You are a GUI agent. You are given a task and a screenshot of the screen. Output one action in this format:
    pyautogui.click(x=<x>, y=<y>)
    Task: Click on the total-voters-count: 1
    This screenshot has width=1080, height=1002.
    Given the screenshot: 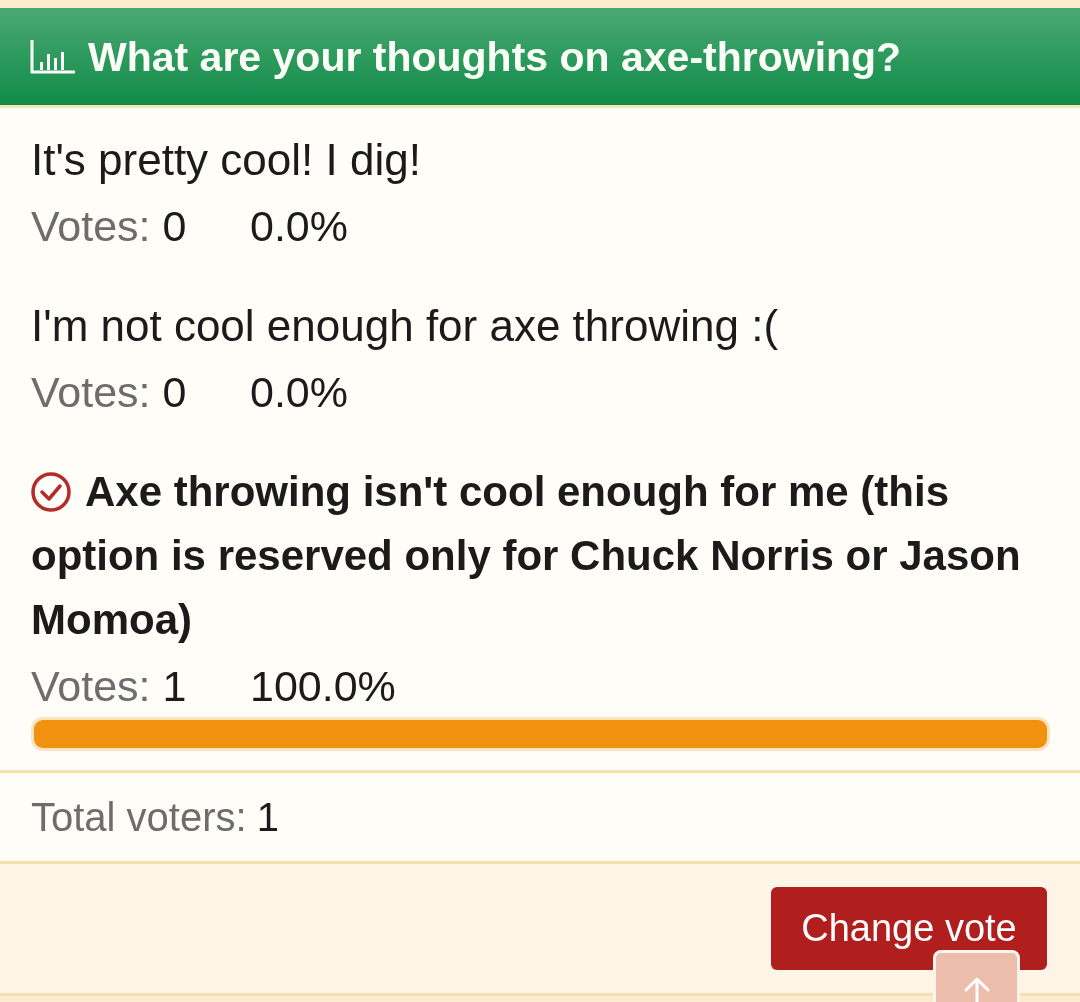 What is the action you would take?
    pyautogui.click(x=267, y=817)
    